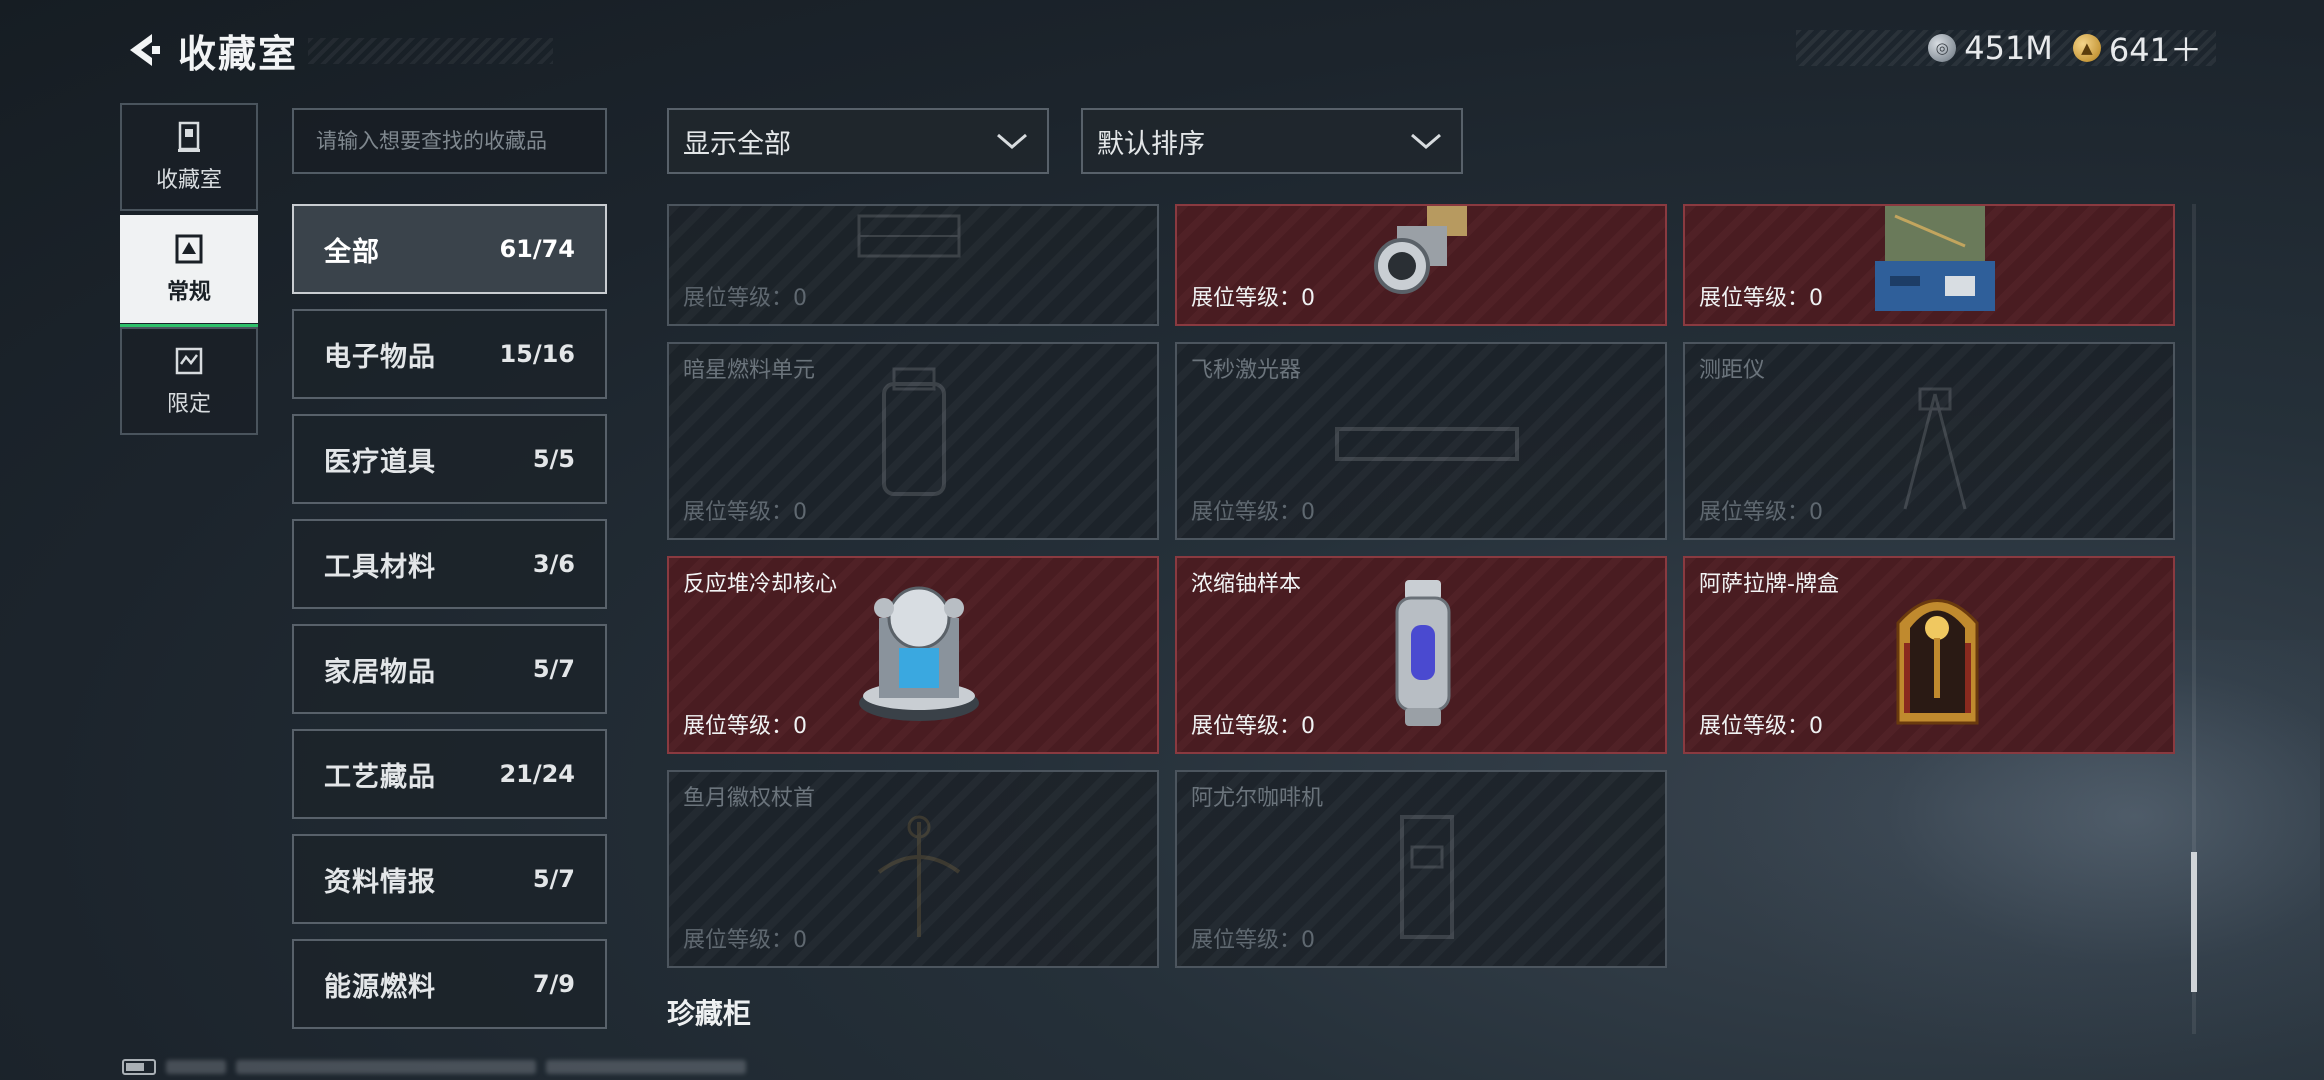 Image resolution: width=2324 pixels, height=1080 pixels. I want to click on category-name: 家居物品, so click(380, 672).